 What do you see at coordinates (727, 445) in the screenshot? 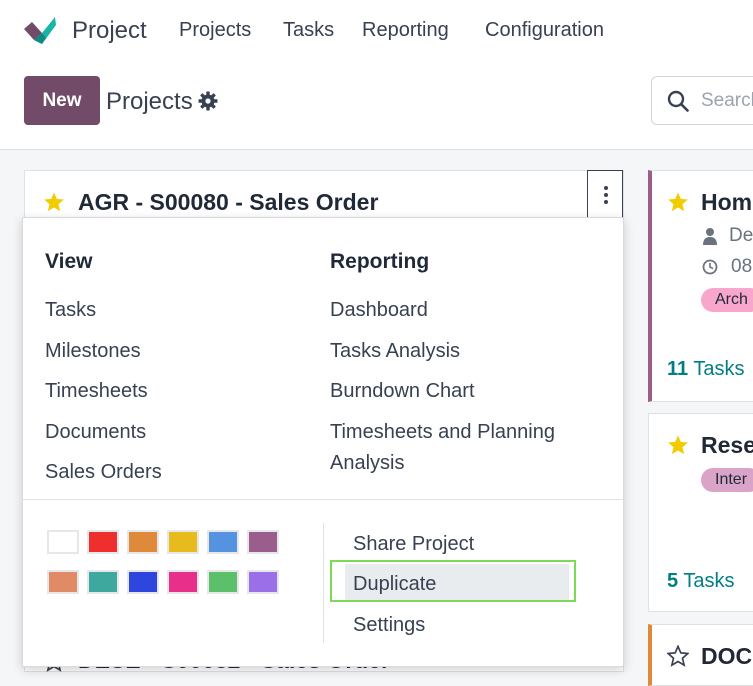
I see `project-title-right-2: Rese` at bounding box center [727, 445].